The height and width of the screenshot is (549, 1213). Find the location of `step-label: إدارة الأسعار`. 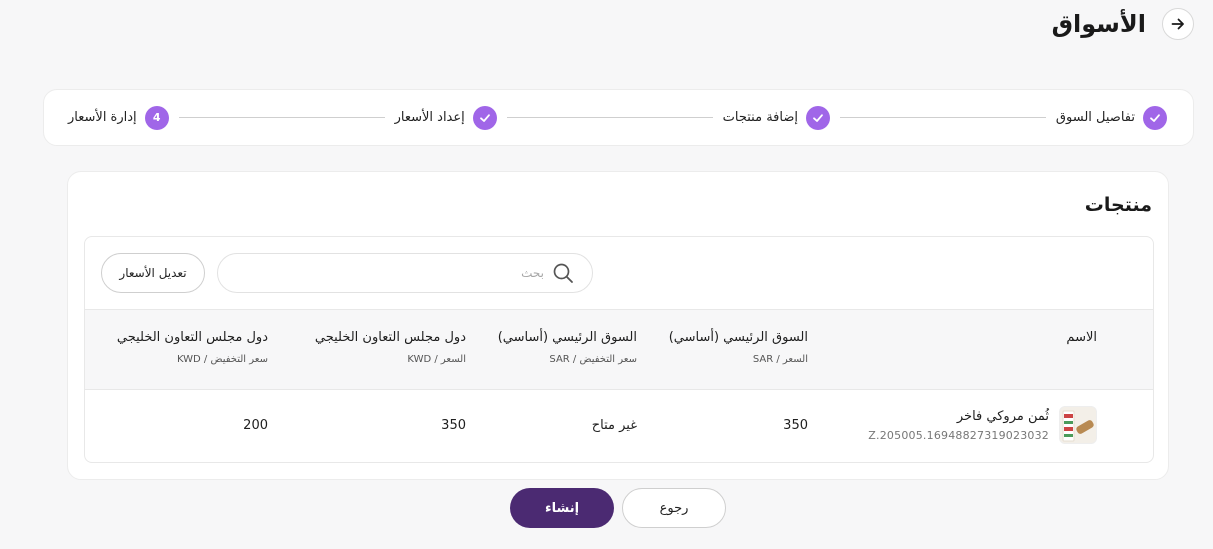

step-label: إدارة الأسعار is located at coordinates (102, 117).